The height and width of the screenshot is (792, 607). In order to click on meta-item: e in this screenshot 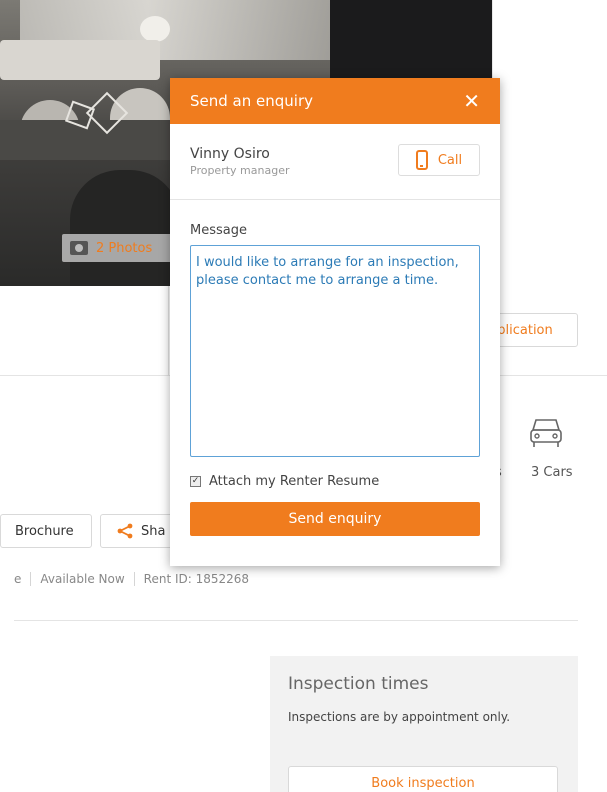, I will do `click(18, 579)`.